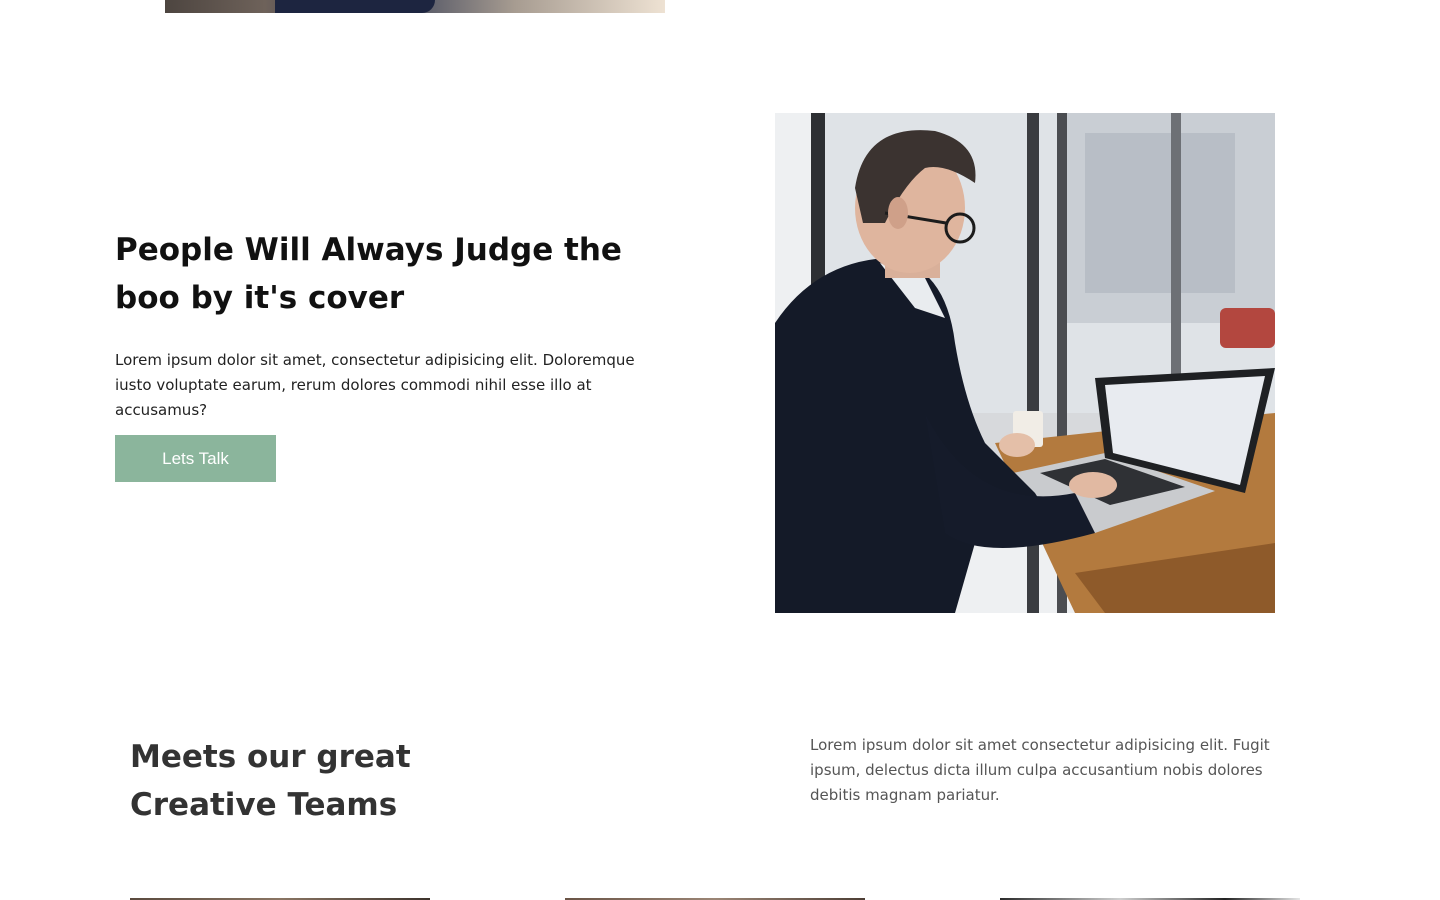 This screenshot has height=900, width=1440. What do you see at coordinates (415, 6) in the screenshot?
I see `previous-section-image` at bounding box center [415, 6].